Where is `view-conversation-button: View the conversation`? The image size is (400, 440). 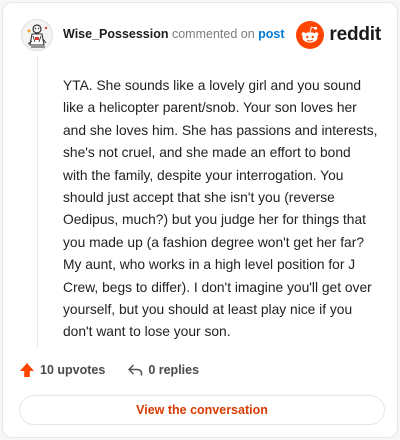 view-conversation-button: View the conversation is located at coordinates (202, 410).